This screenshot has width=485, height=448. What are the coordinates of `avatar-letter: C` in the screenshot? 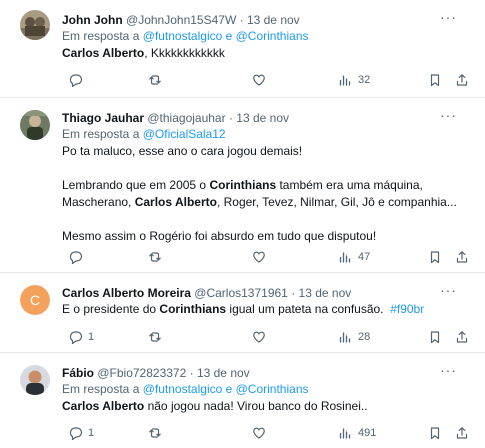 It's located at (35, 300).